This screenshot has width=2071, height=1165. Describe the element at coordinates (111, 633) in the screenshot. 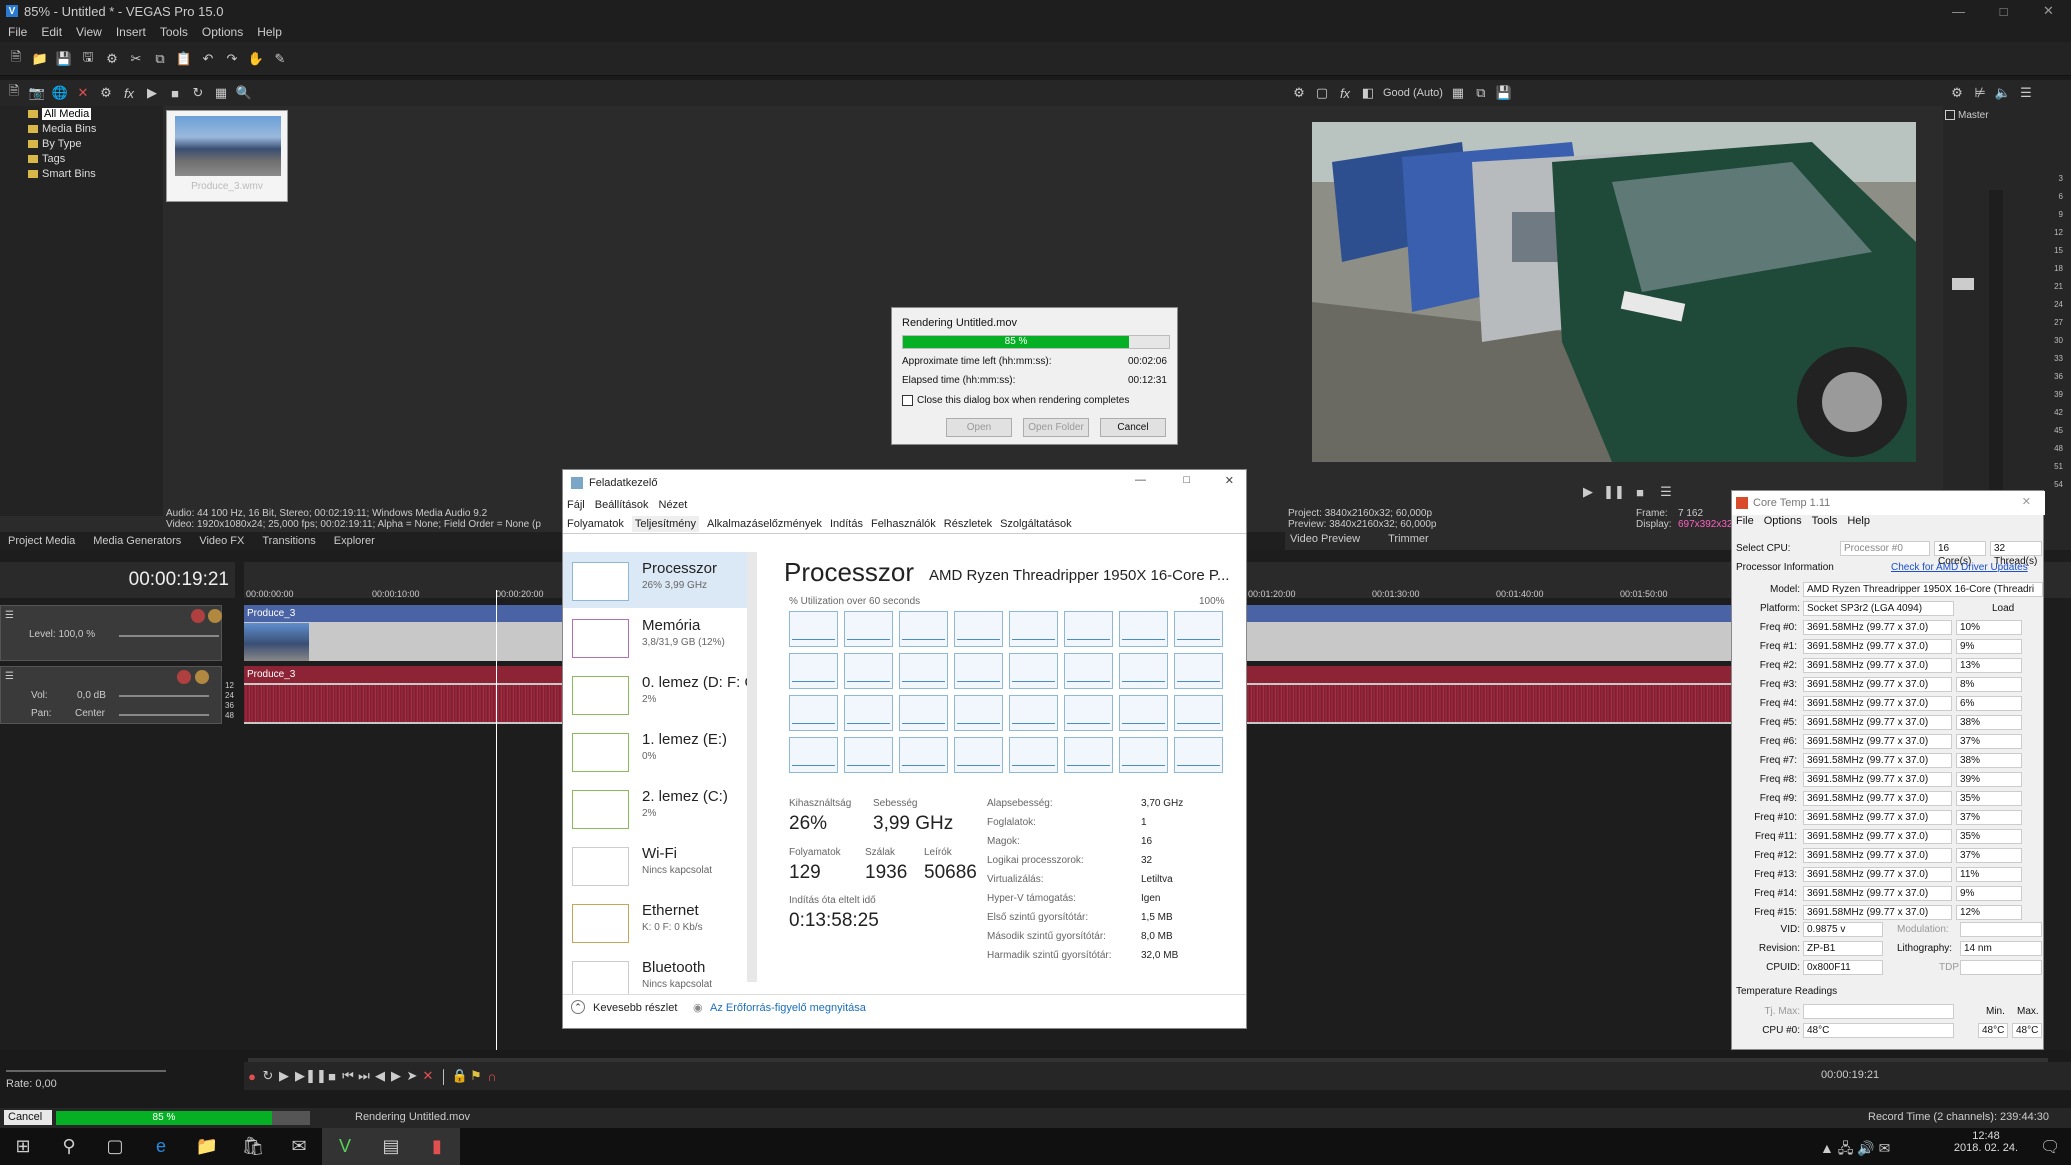

I see `video-track-header: ☰ Level: 100,0 %` at that location.